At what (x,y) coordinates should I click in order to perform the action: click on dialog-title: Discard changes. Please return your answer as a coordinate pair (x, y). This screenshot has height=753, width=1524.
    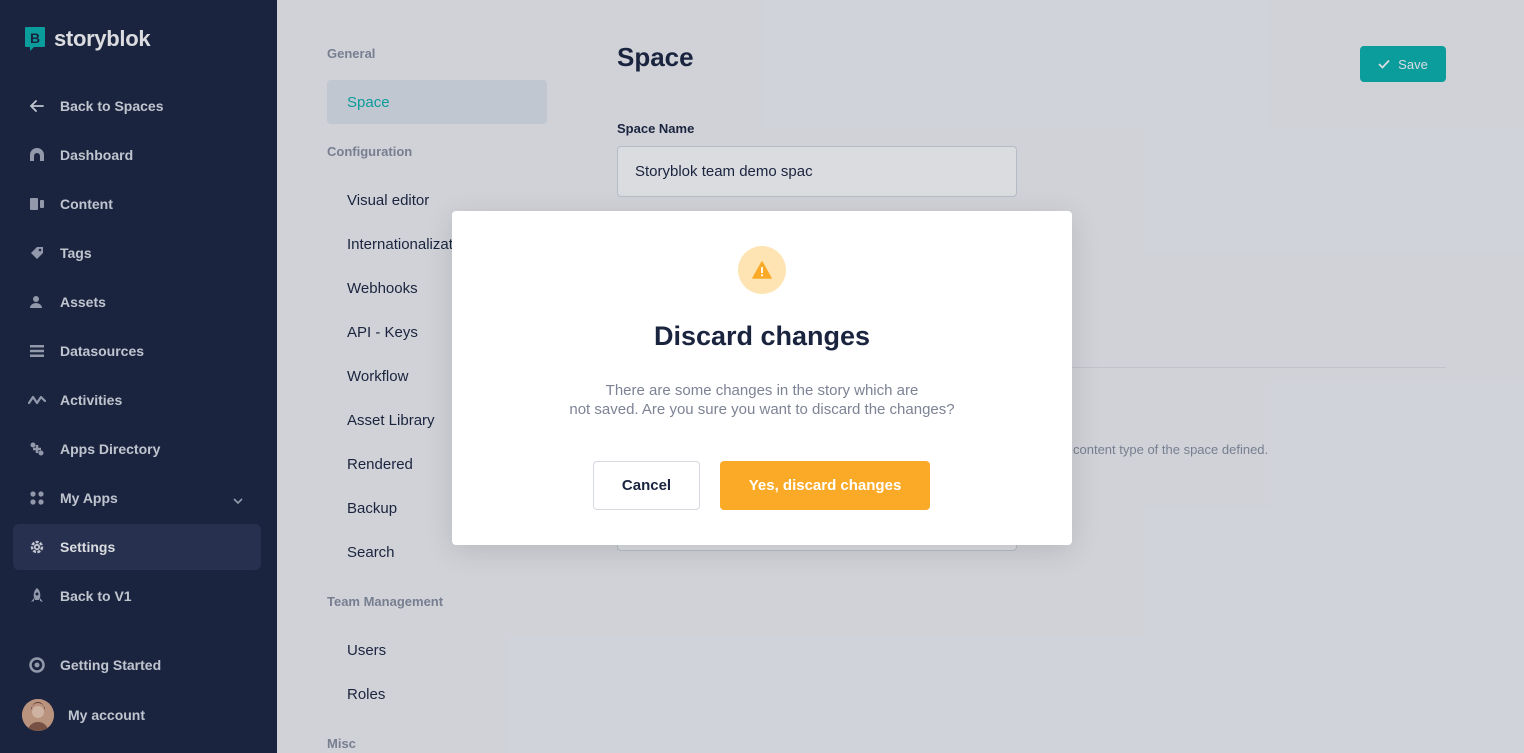
    Looking at the image, I should click on (762, 336).